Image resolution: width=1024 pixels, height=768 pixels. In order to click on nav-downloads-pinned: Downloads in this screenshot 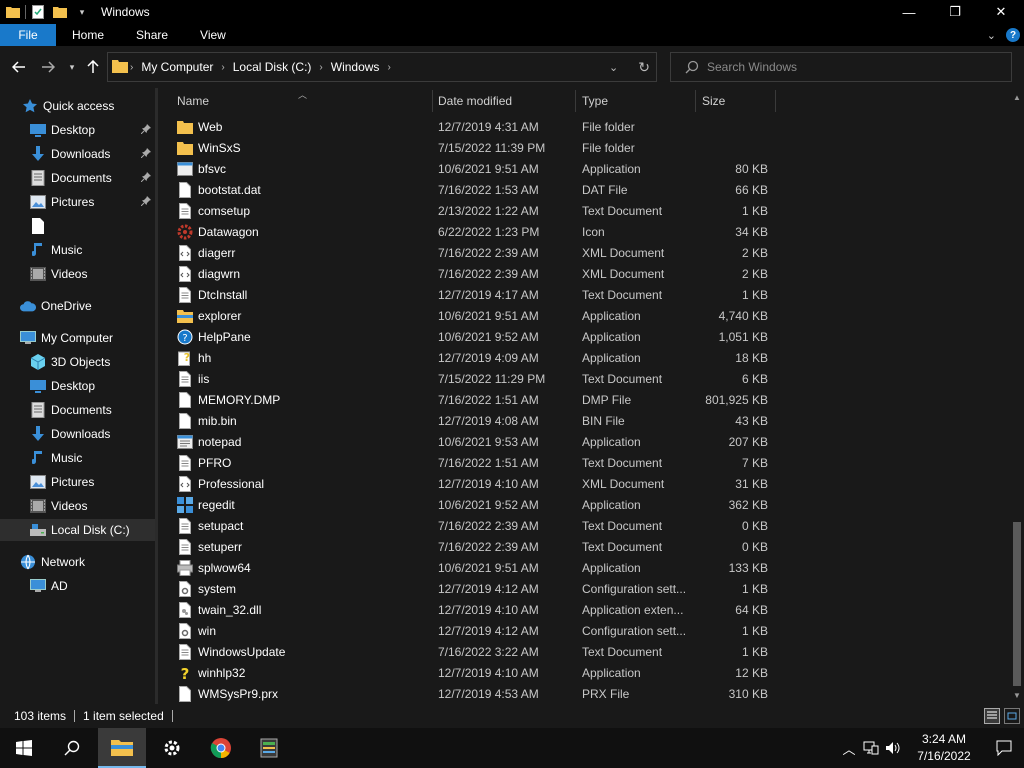, I will do `click(77, 154)`.